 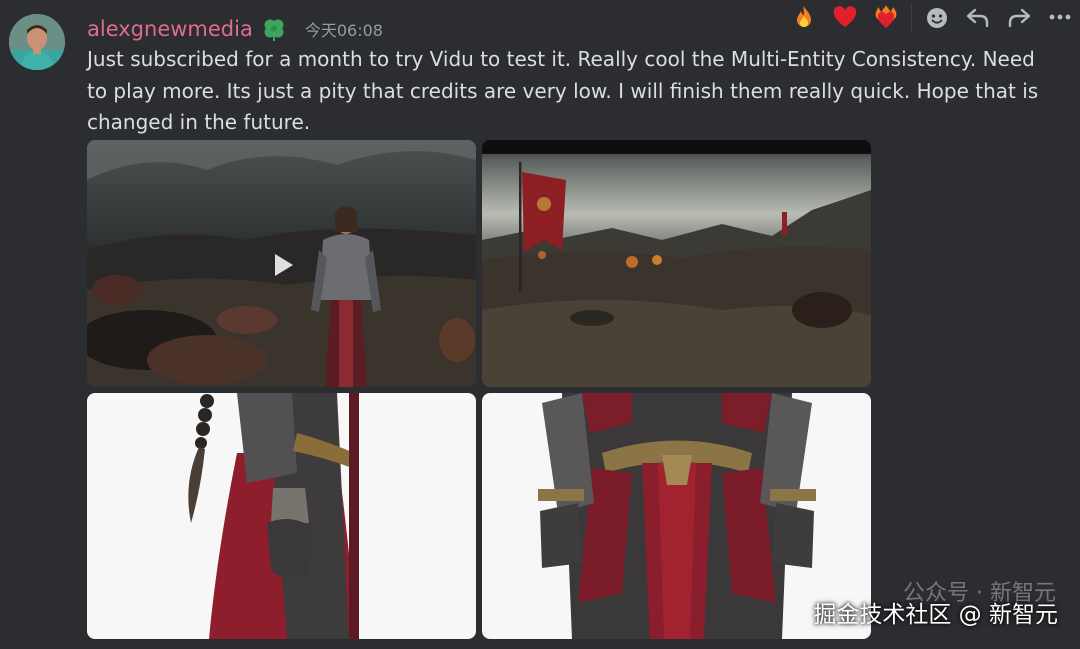 I want to click on message-header: alexgnewmedia 今天06:08, so click(x=235, y=29).